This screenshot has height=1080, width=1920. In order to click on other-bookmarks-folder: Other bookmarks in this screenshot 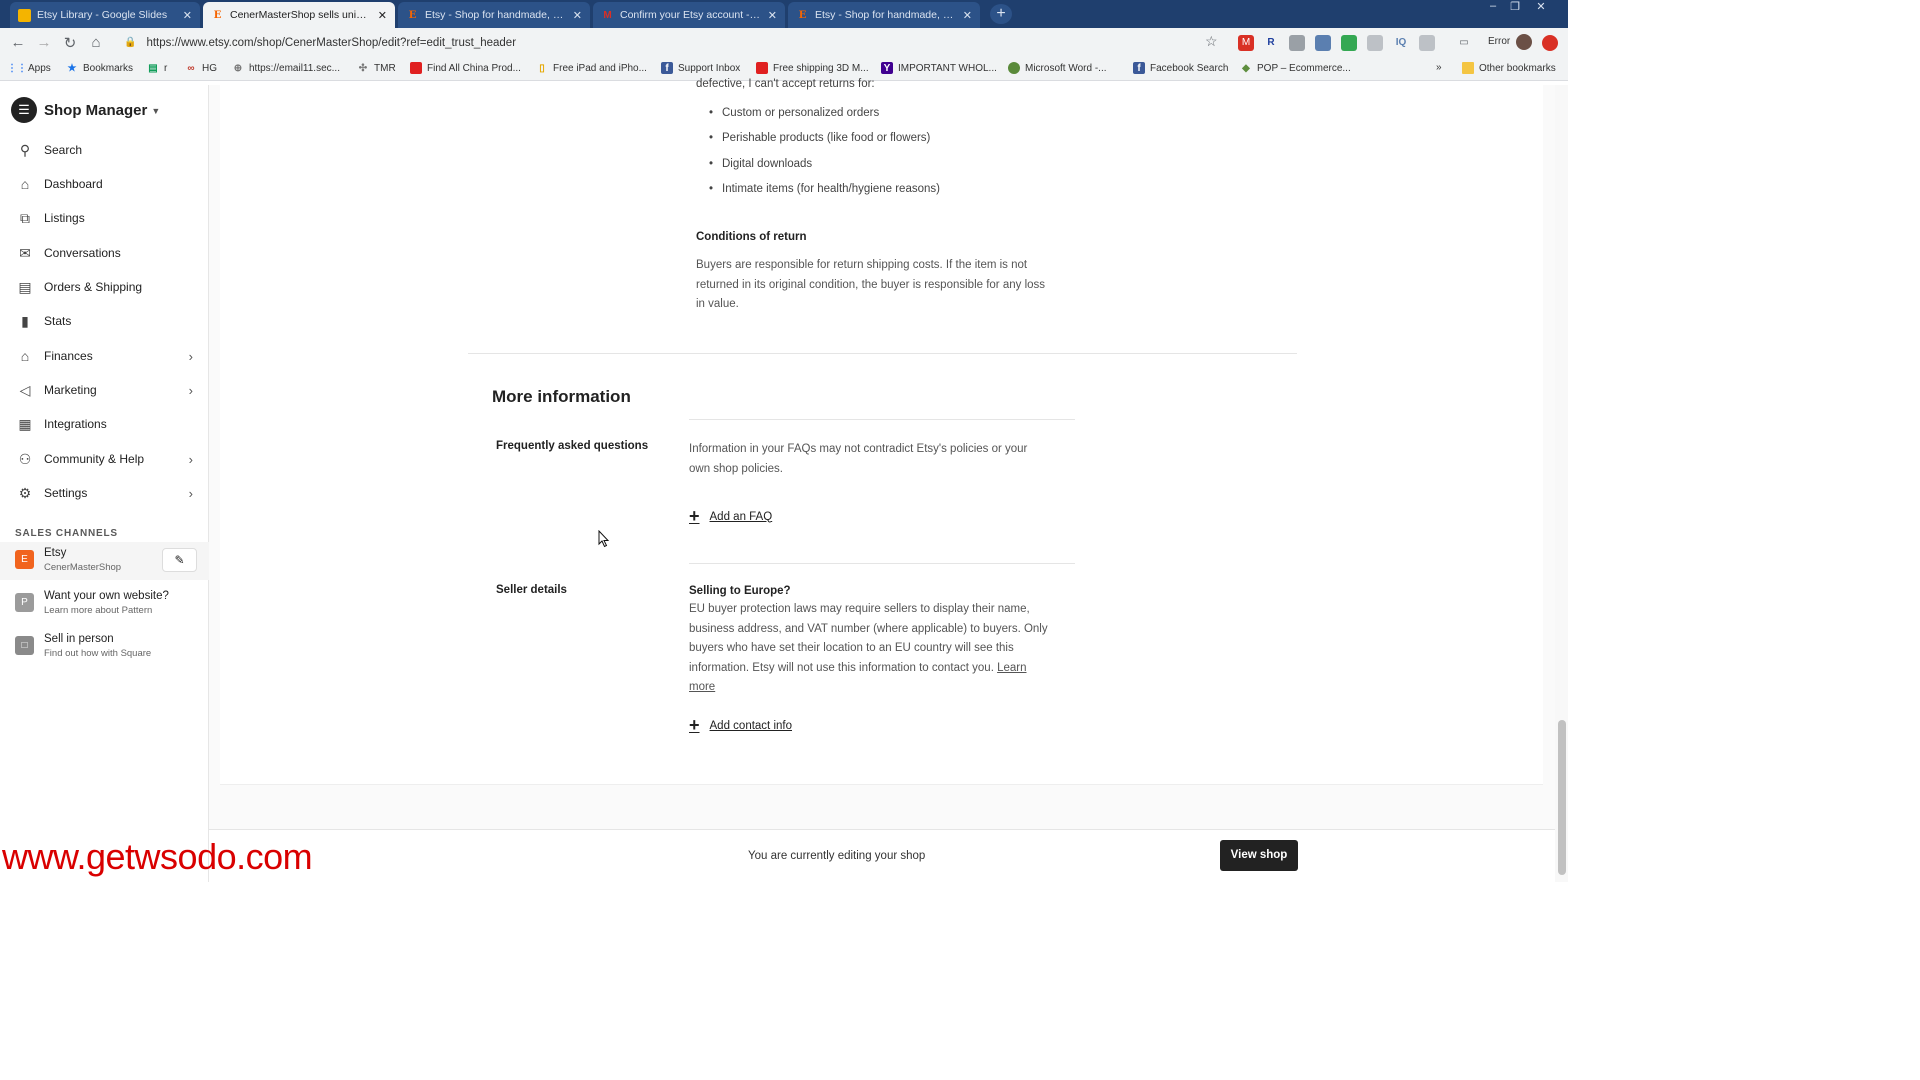, I will do `click(1509, 68)`.